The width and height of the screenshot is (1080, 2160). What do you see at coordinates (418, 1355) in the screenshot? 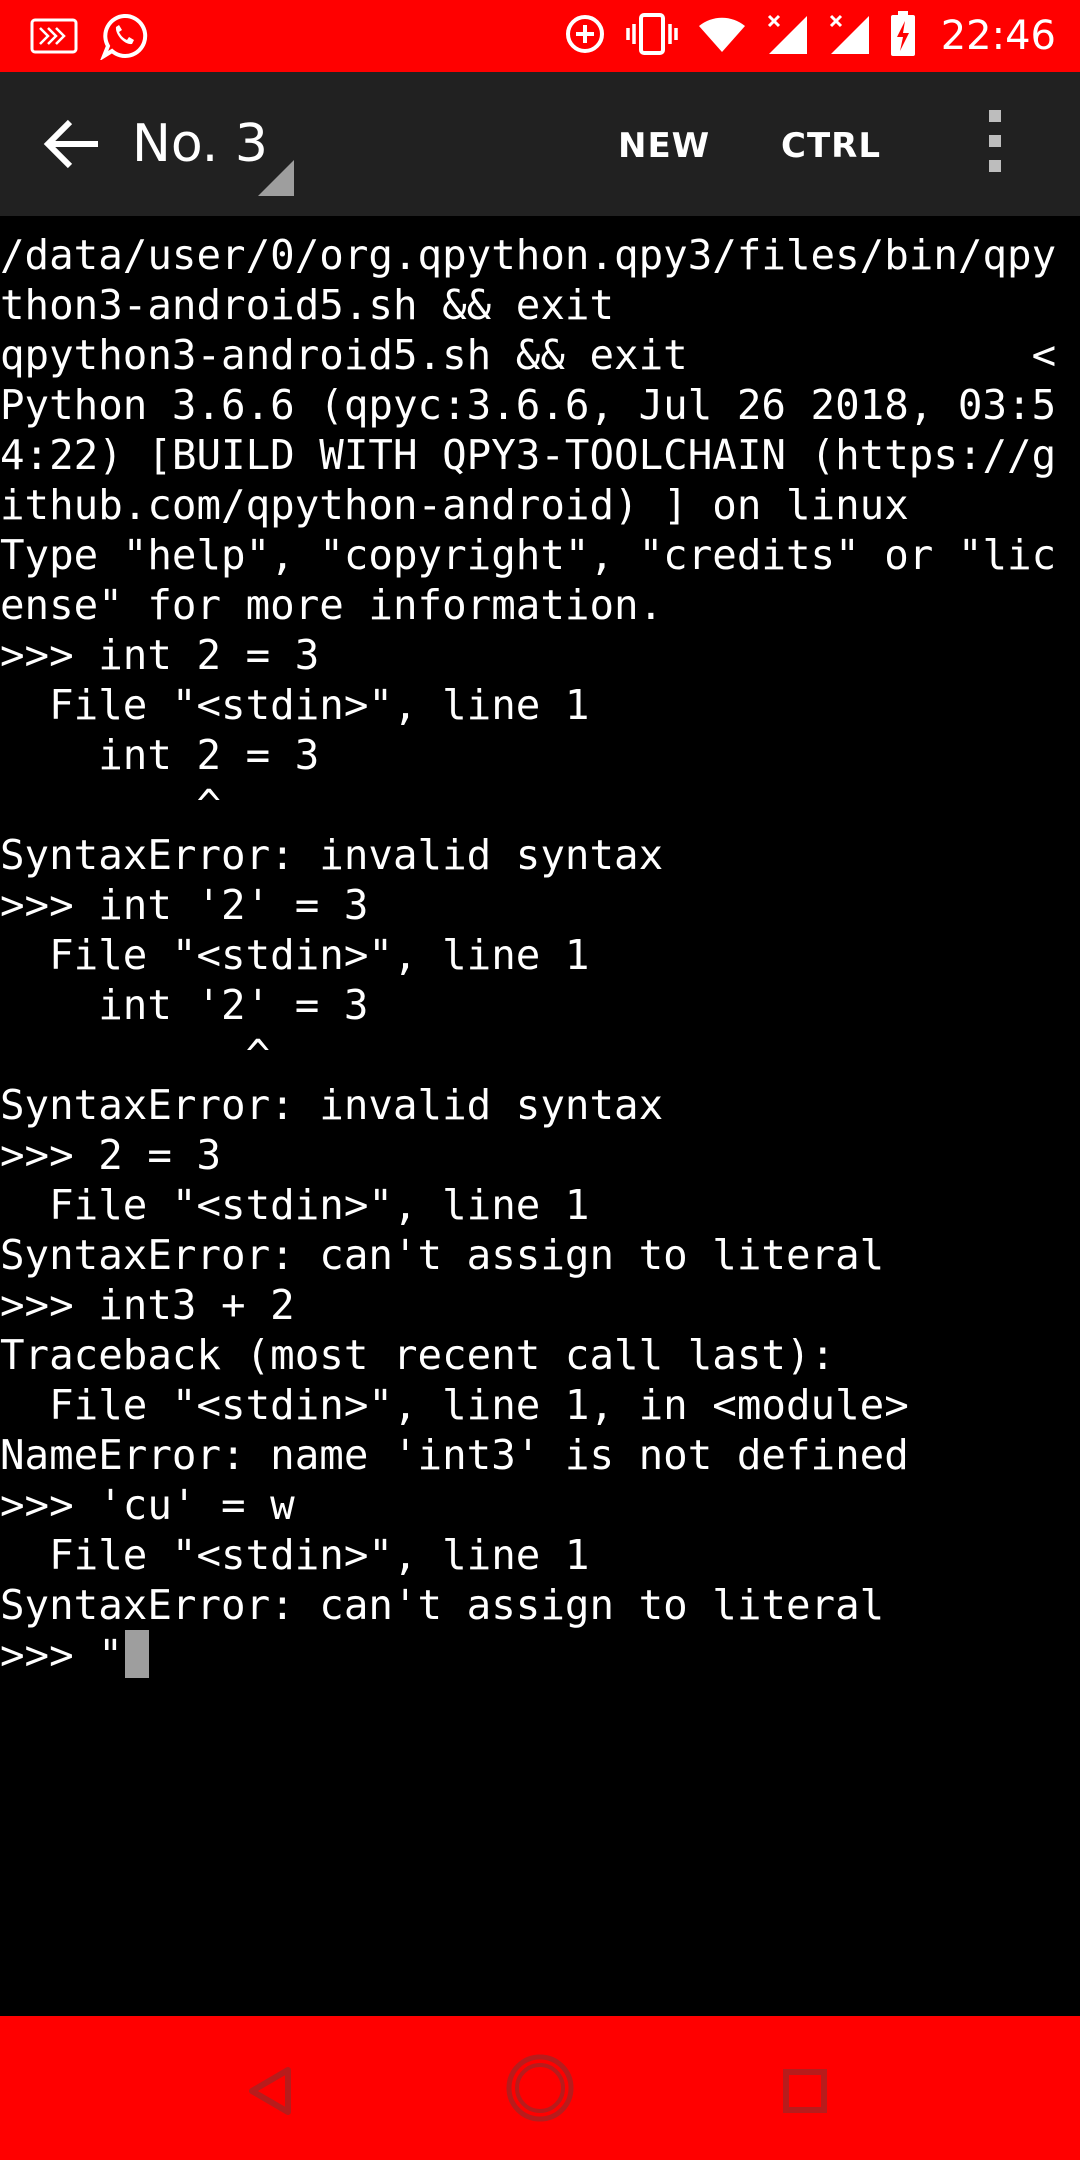
I see `terminal-line: Traceback (most recent call last):` at bounding box center [418, 1355].